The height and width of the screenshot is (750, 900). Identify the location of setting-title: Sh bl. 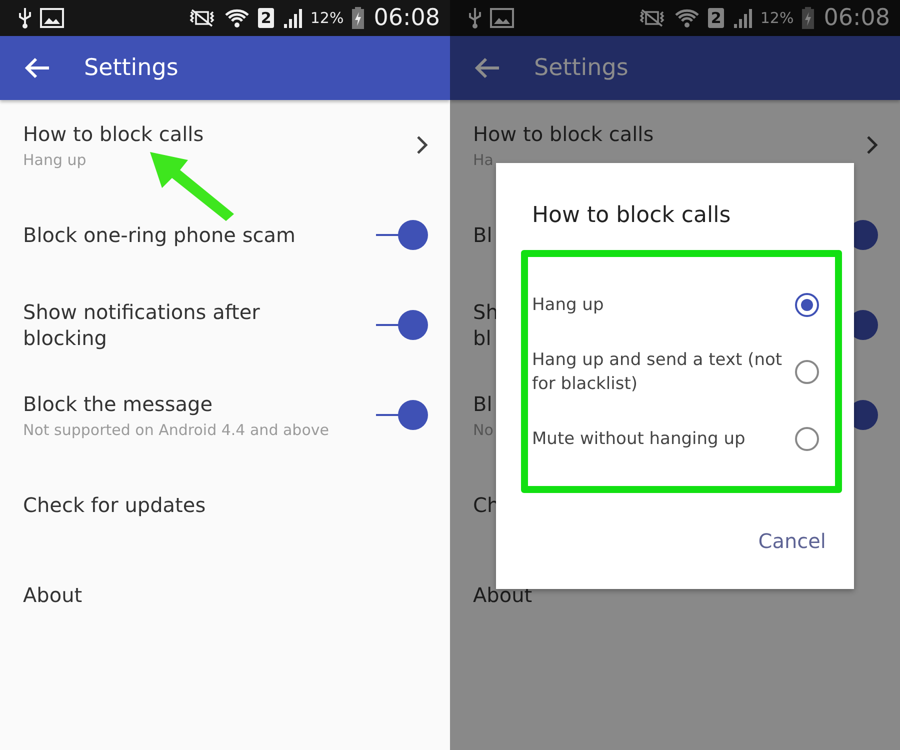
(485, 325).